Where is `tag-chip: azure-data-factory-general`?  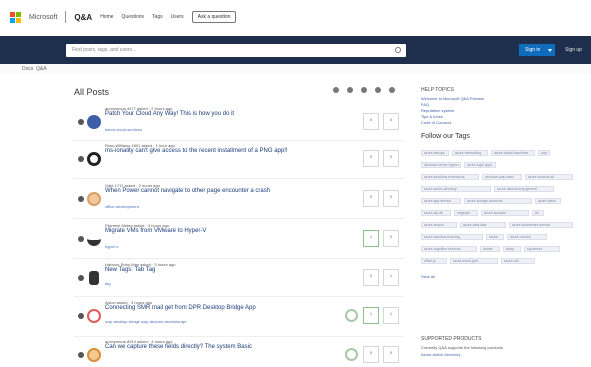
tag-chip: azure-data-factory-general is located at coordinates (524, 189).